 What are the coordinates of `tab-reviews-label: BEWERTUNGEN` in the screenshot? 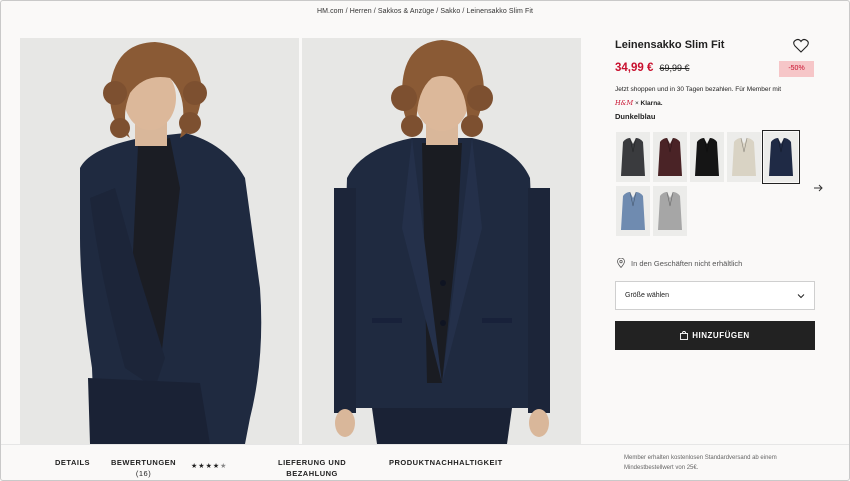 It's located at (144, 462).